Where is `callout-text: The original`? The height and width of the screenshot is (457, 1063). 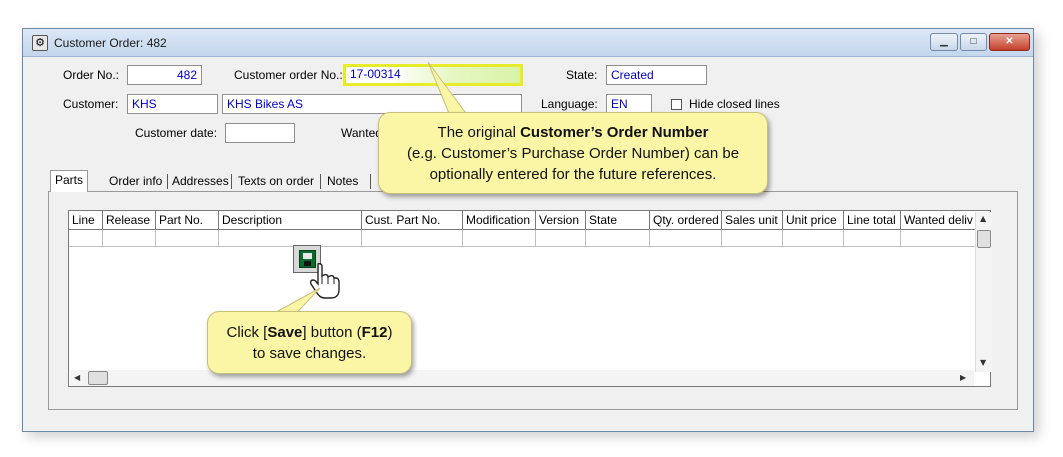 callout-text: The original is located at coordinates (479, 132).